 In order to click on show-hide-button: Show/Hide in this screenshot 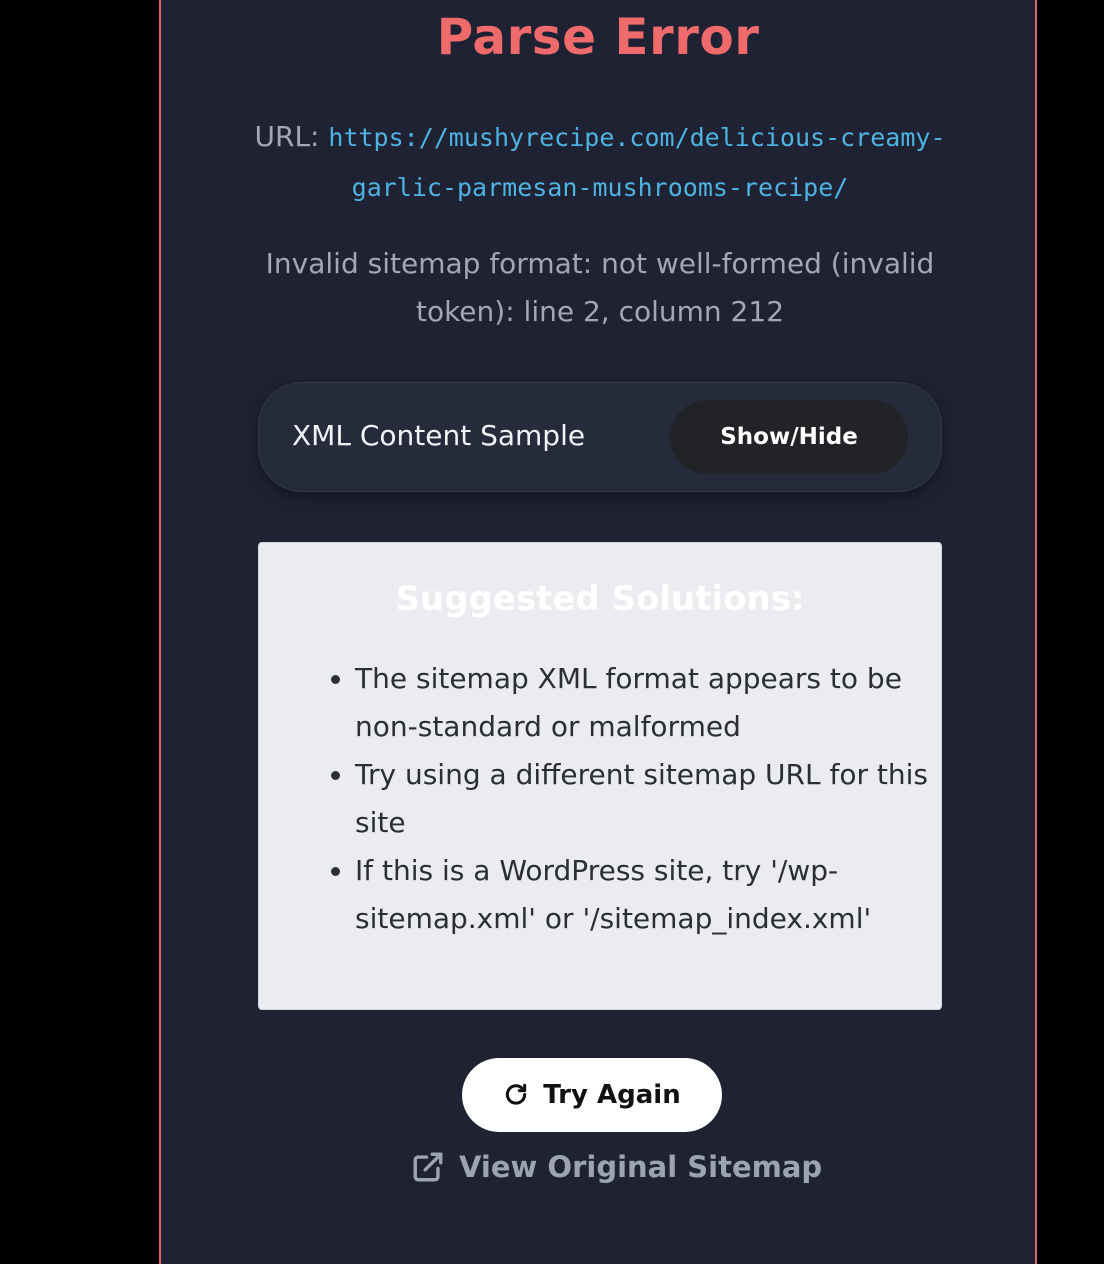, I will do `click(789, 437)`.